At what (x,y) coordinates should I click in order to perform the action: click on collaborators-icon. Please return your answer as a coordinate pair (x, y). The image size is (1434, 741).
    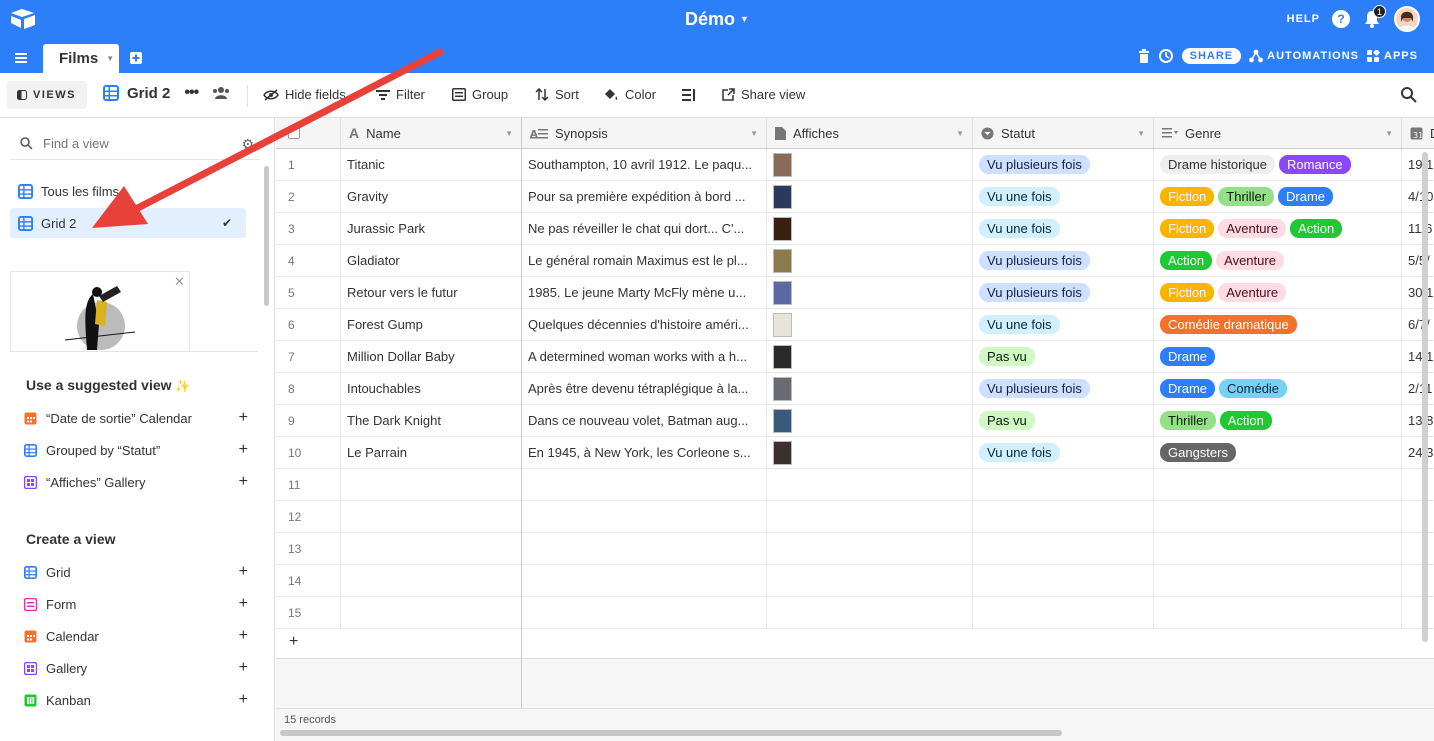
    Looking at the image, I should click on (221, 93).